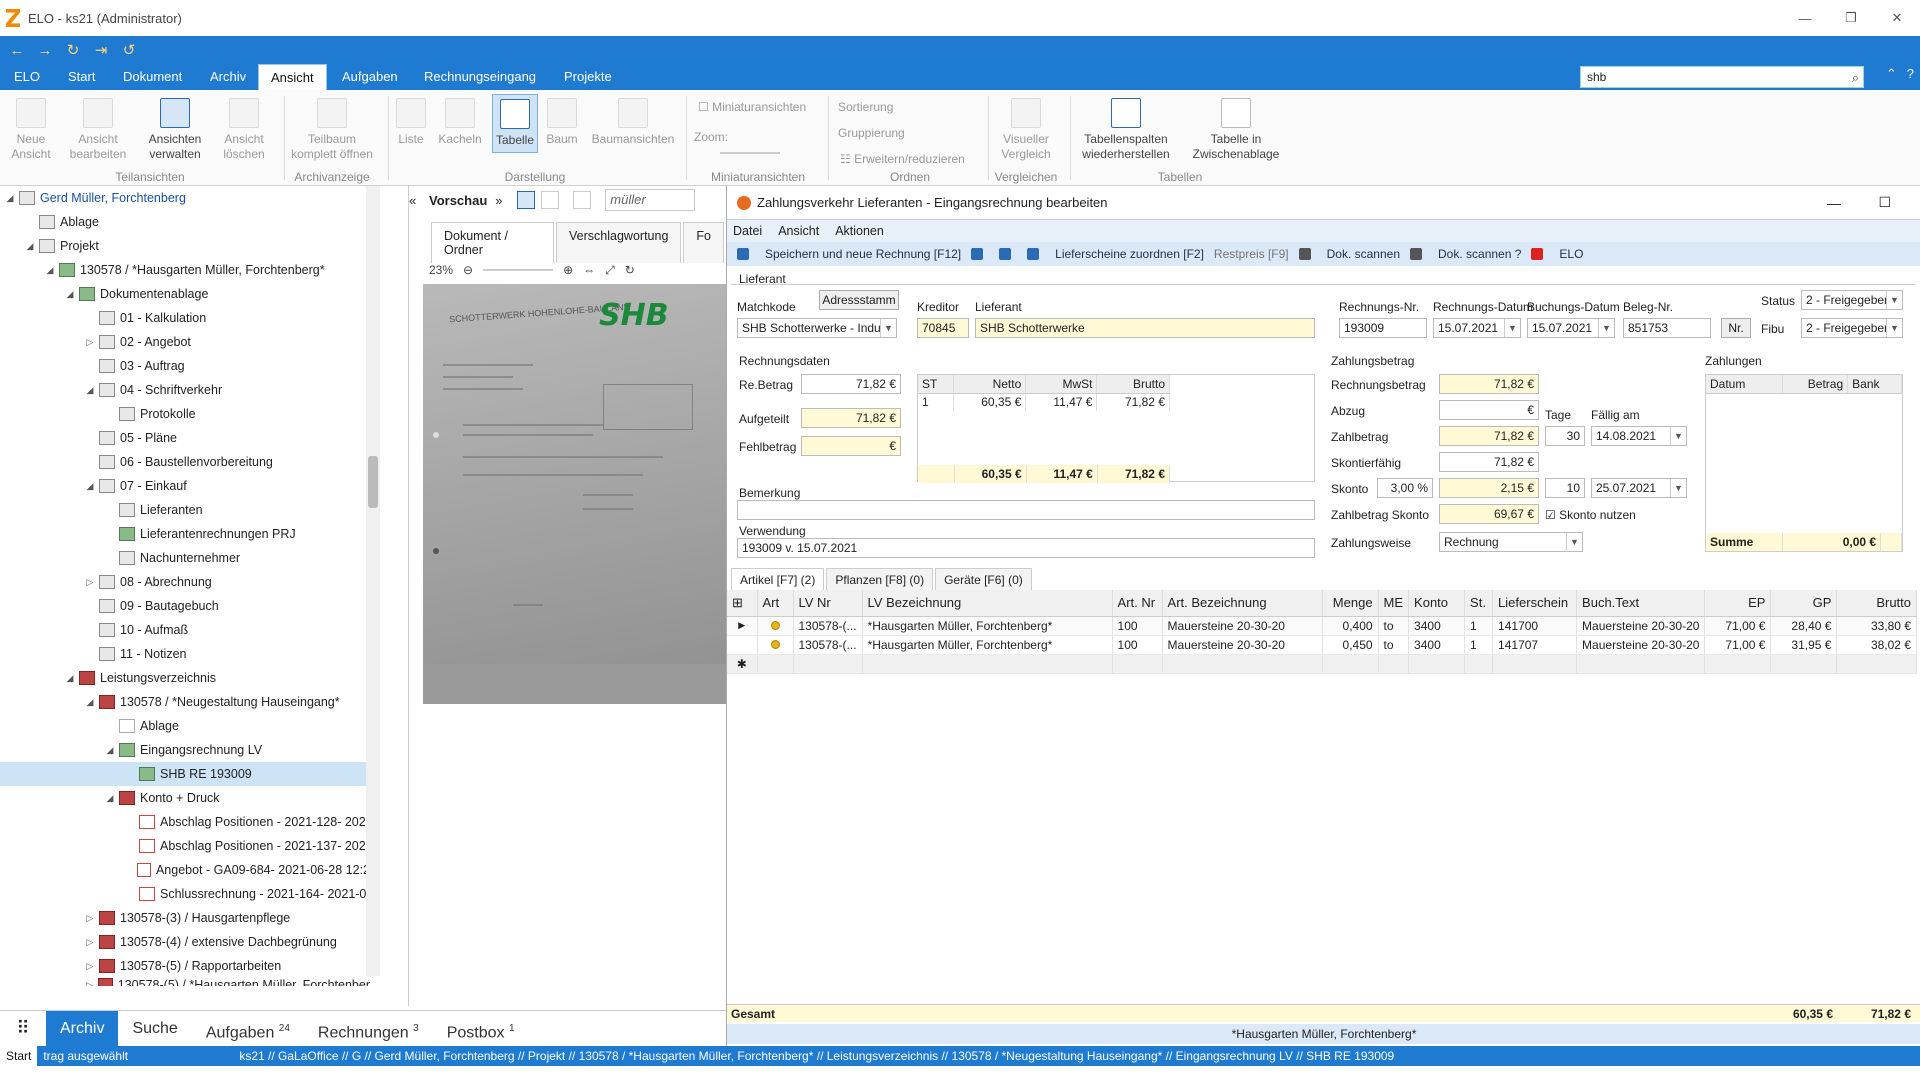  Describe the element at coordinates (23, 1029) in the screenshot. I see `app-grid-icon: ⠿` at that location.